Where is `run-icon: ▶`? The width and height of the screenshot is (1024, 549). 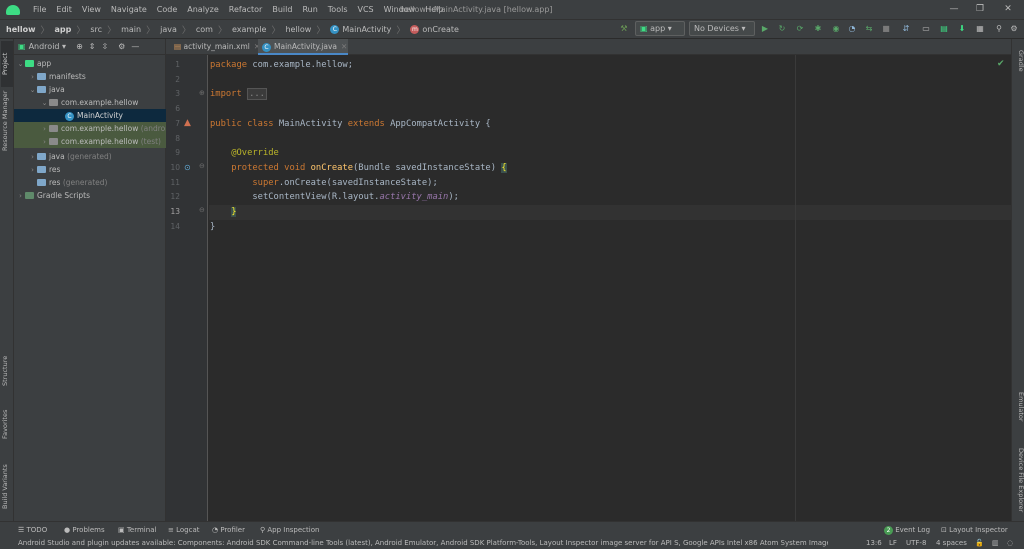 run-icon: ▶ is located at coordinates (765, 29).